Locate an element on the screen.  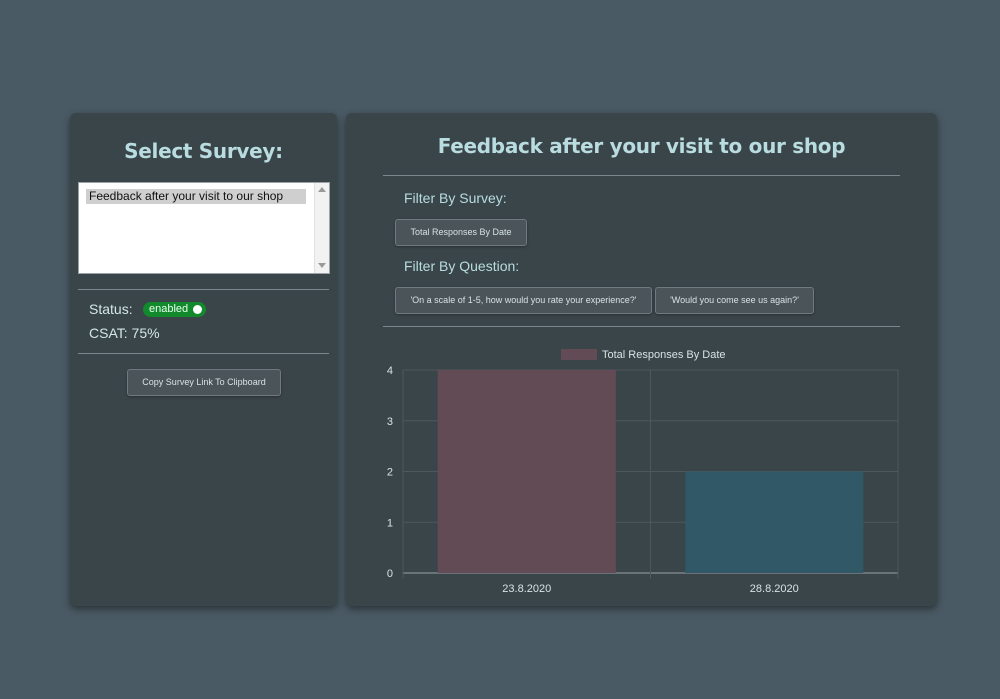
copy-survey-link-button: Copy Survey Link To Clipboard is located at coordinates (204, 382).